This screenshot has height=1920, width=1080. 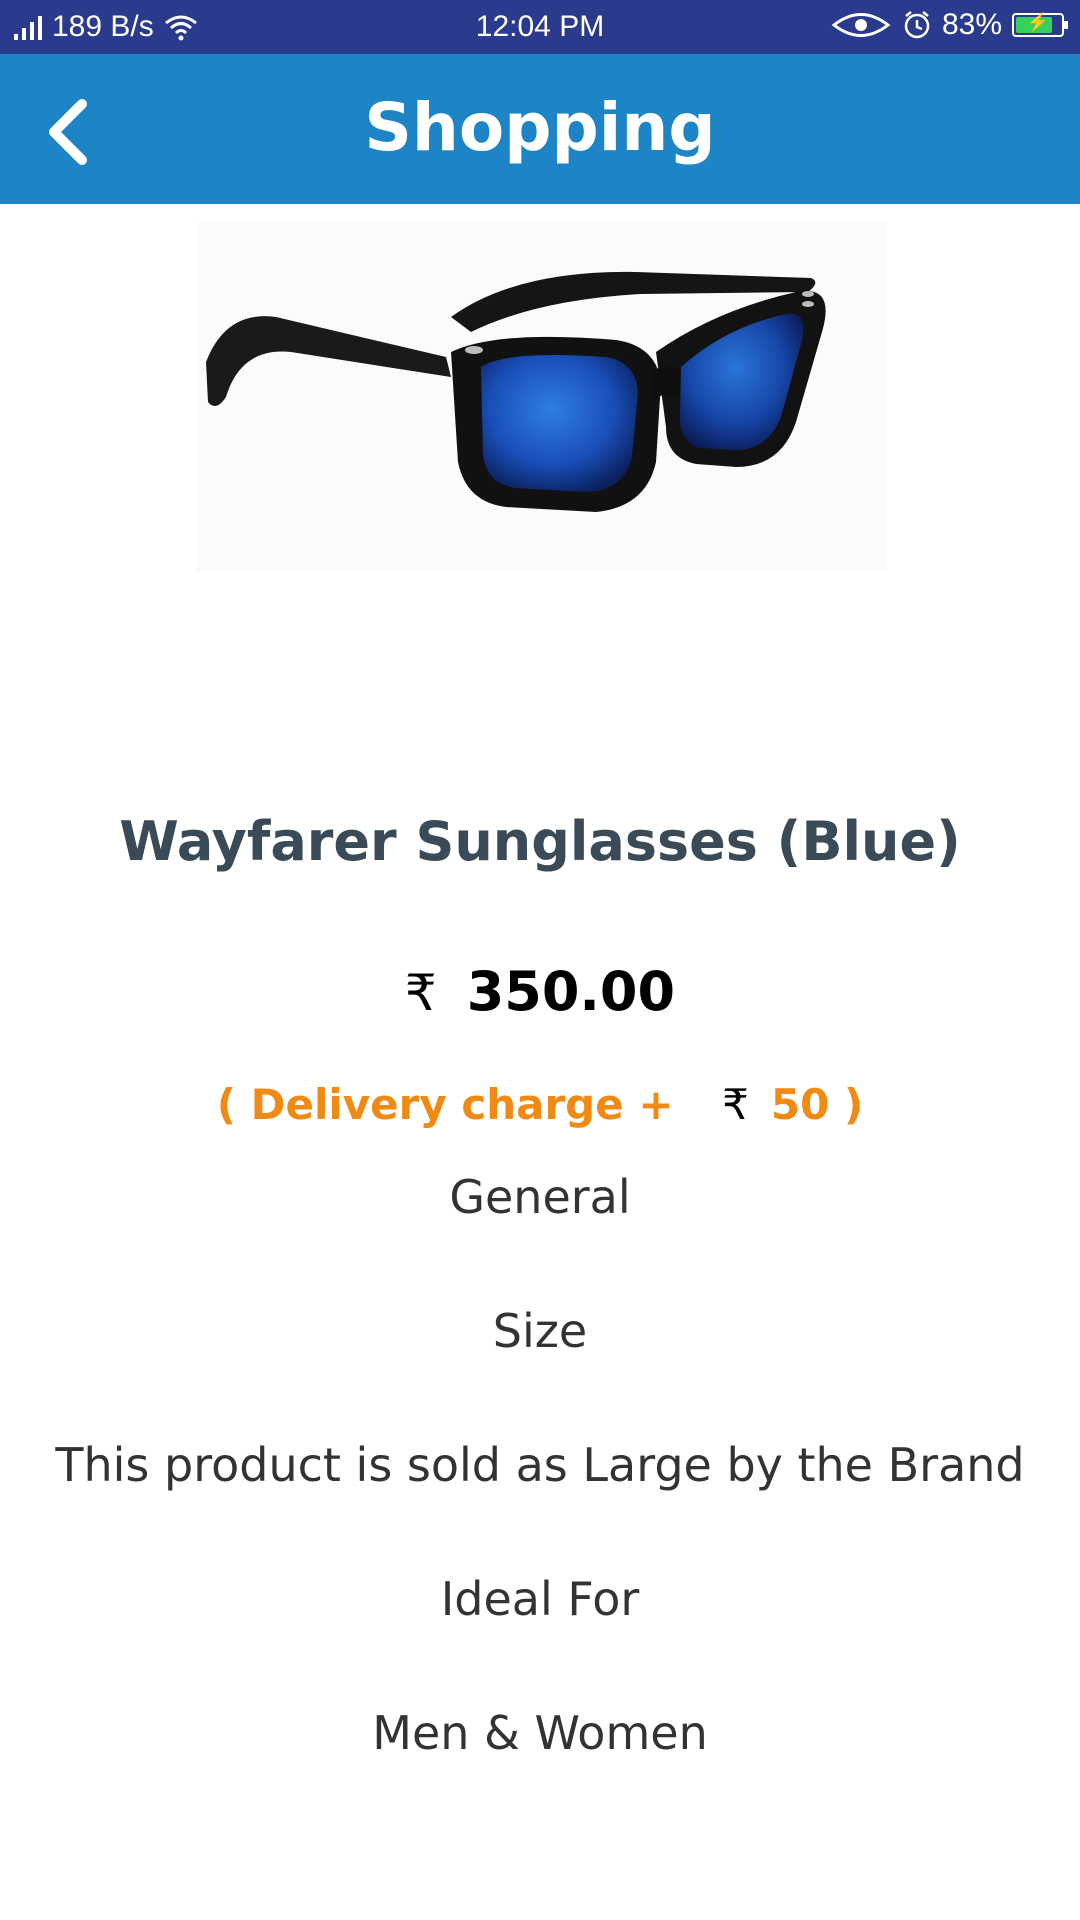 I want to click on spec-ideal-value: Men & Women, so click(x=540, y=1733).